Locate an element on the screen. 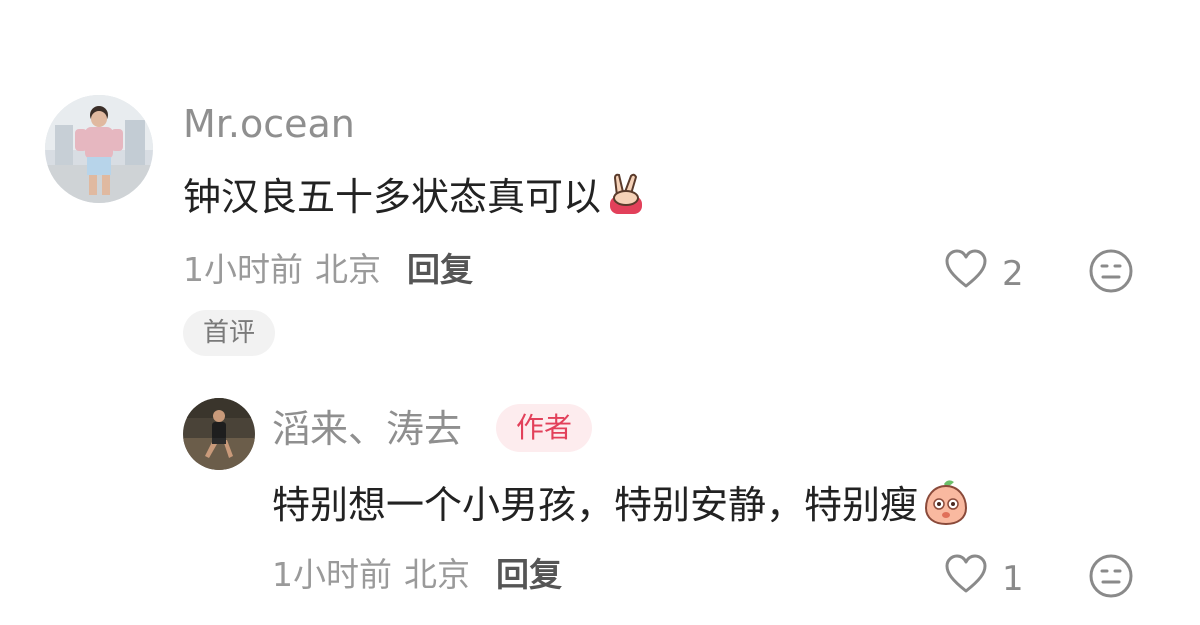 This screenshot has width=1200, height=625. reply-more-button is located at coordinates (1111, 578).